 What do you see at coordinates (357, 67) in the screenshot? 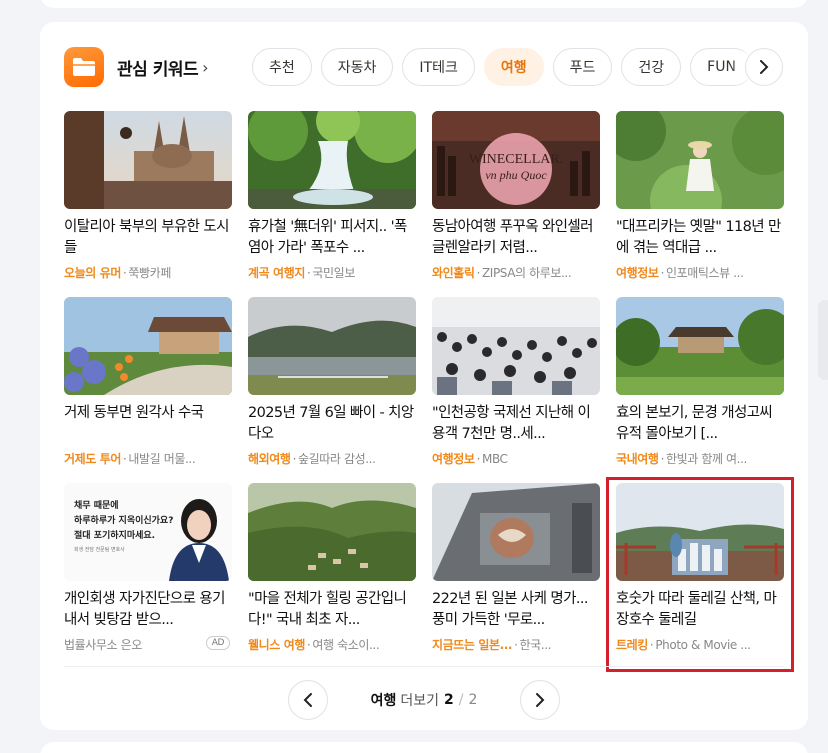
I see `keyword-chip: 자동차` at bounding box center [357, 67].